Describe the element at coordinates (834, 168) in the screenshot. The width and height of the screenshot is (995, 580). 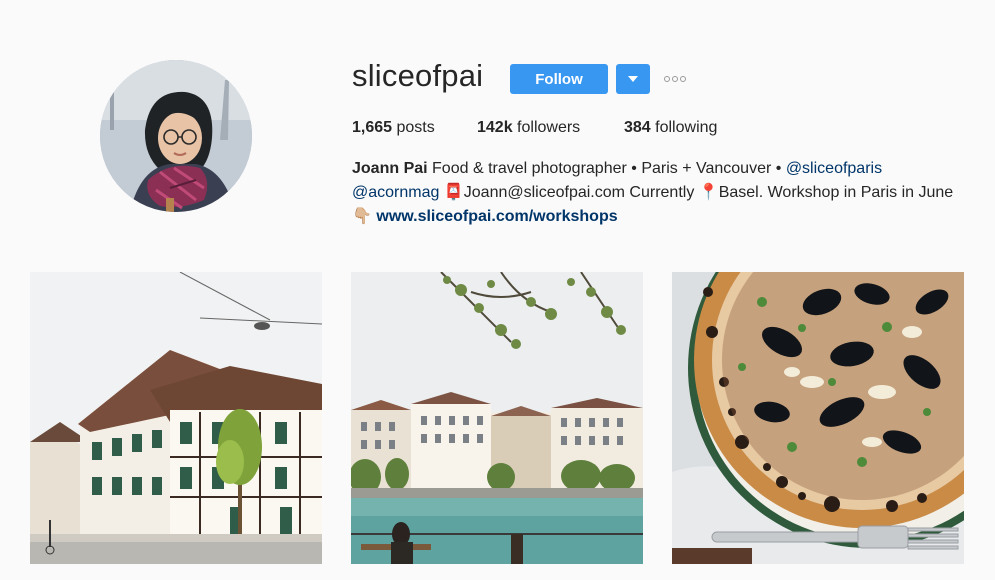
I see `mention-link-sliceofparis: @sliceofparis` at that location.